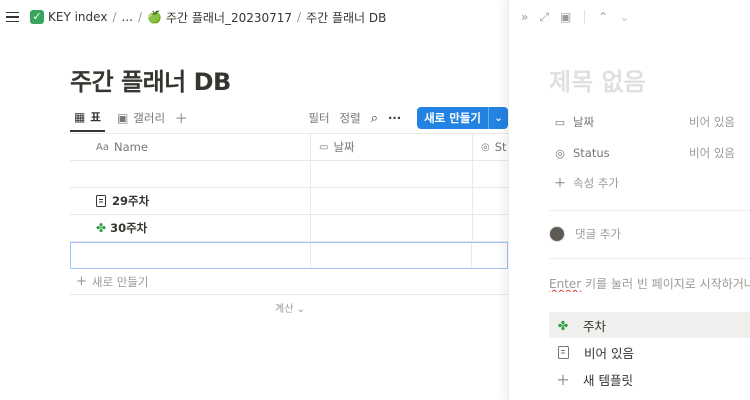  Describe the element at coordinates (190, 201) in the screenshot. I see `name-cell: 29주차` at that location.